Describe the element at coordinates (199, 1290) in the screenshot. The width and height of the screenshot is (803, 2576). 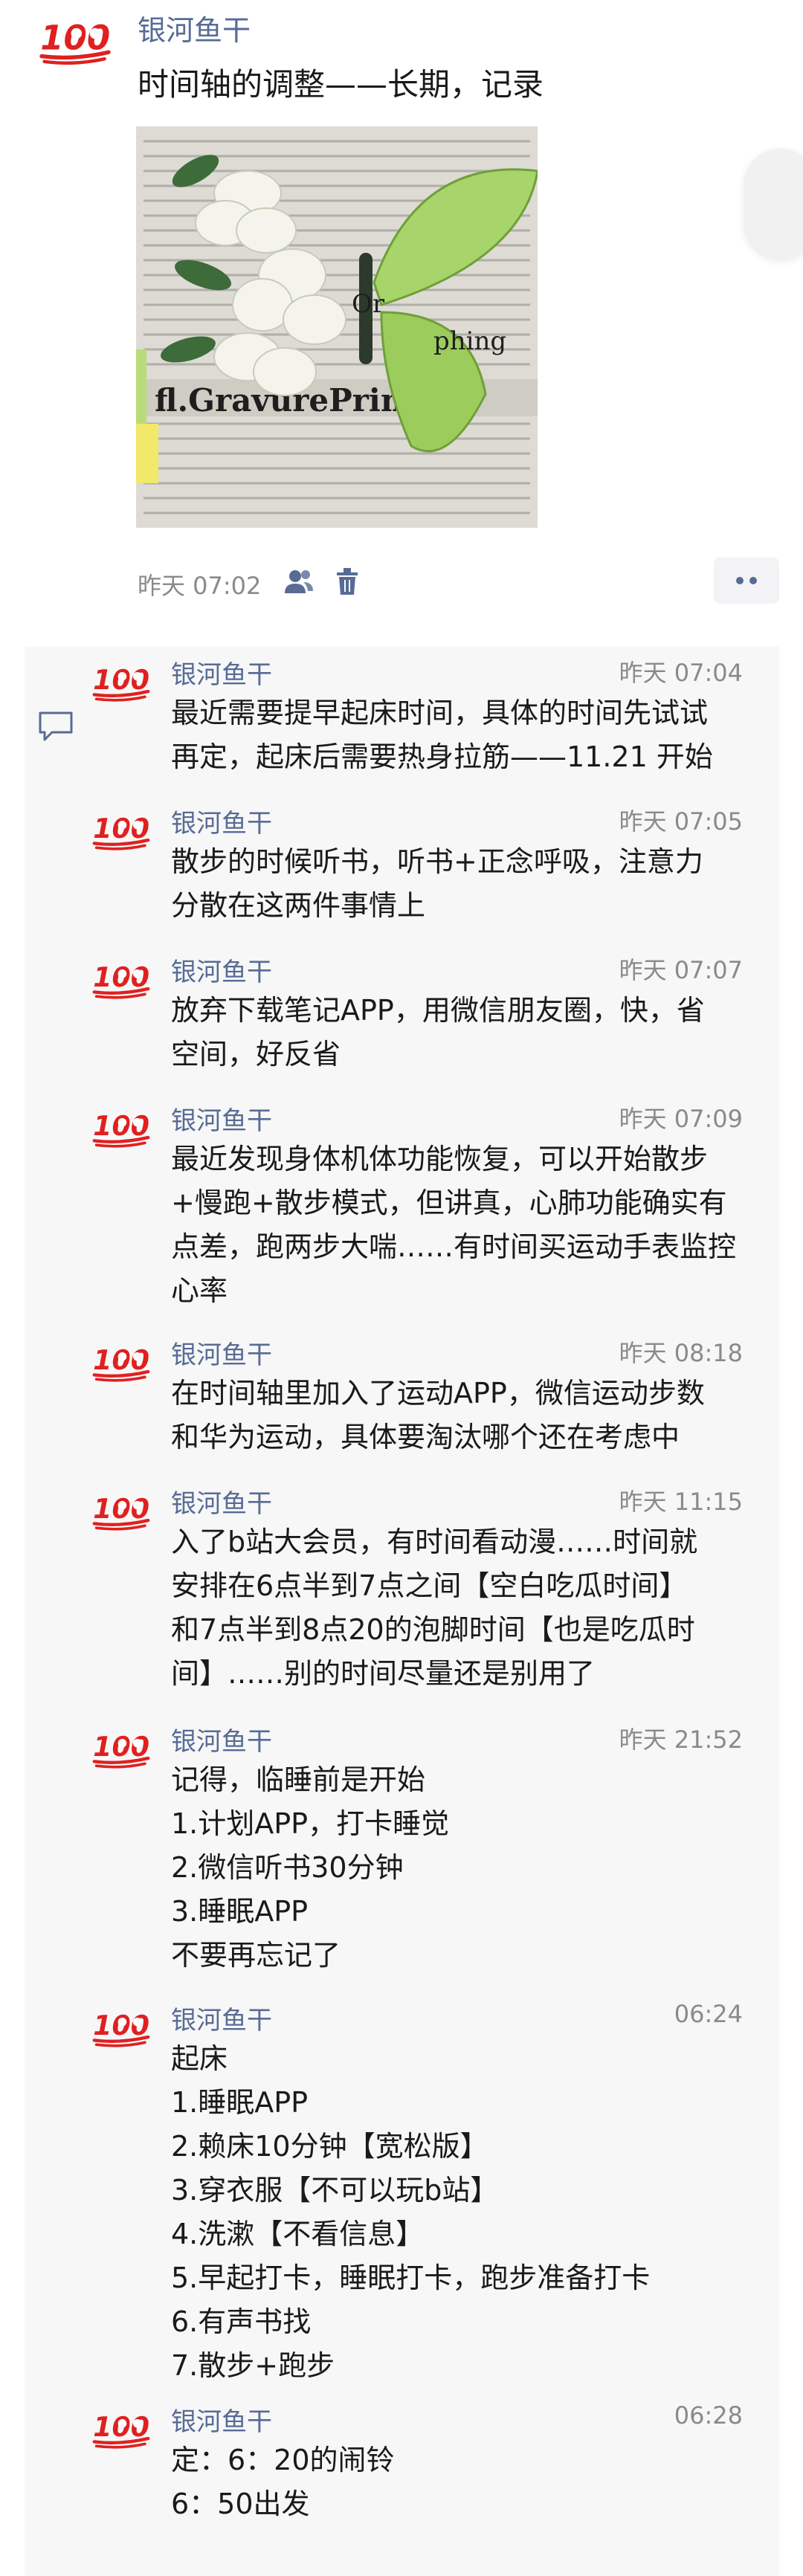
I see `comment-text-line: 心率` at that location.